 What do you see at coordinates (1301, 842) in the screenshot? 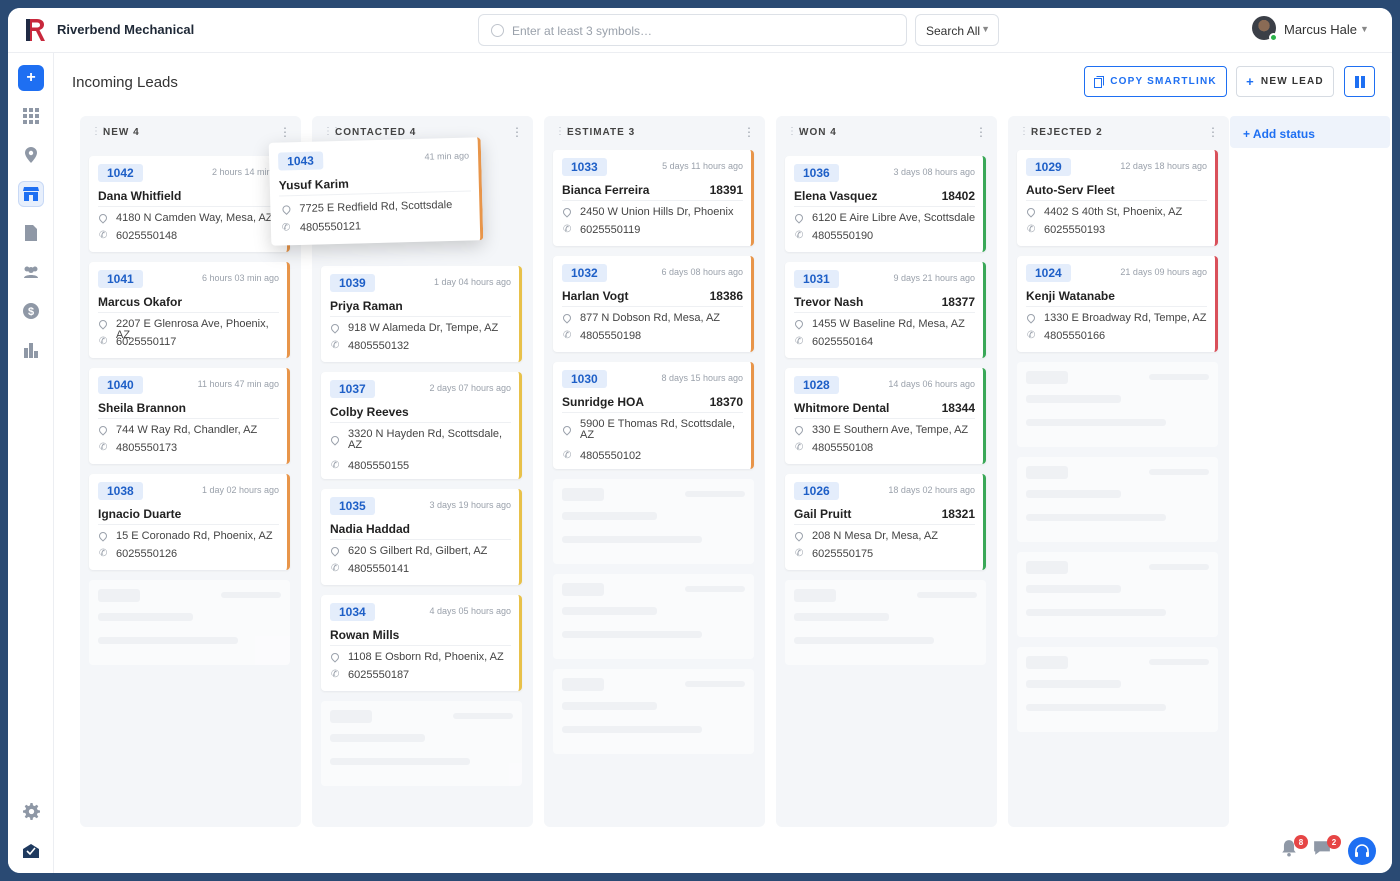
I see `notification-badge: 8` at bounding box center [1301, 842].